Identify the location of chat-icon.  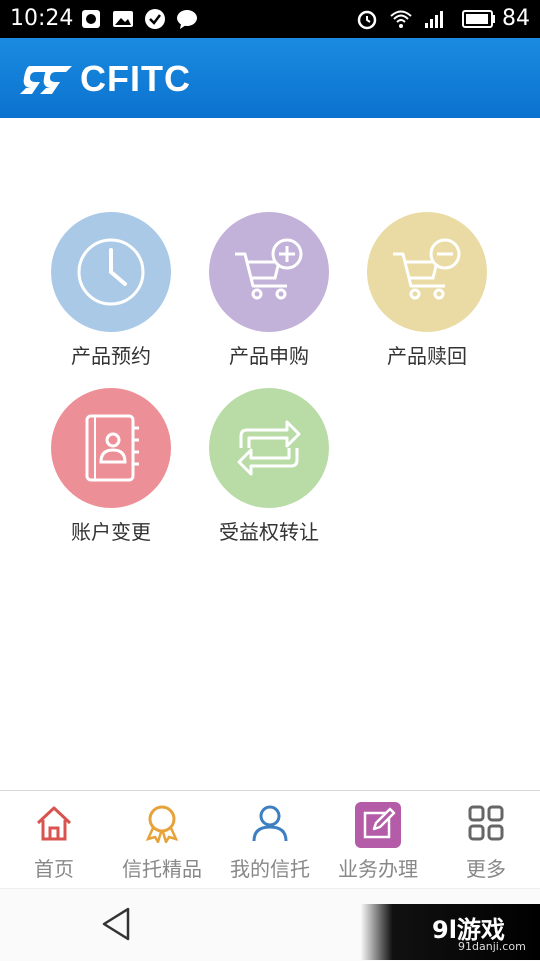
(187, 19).